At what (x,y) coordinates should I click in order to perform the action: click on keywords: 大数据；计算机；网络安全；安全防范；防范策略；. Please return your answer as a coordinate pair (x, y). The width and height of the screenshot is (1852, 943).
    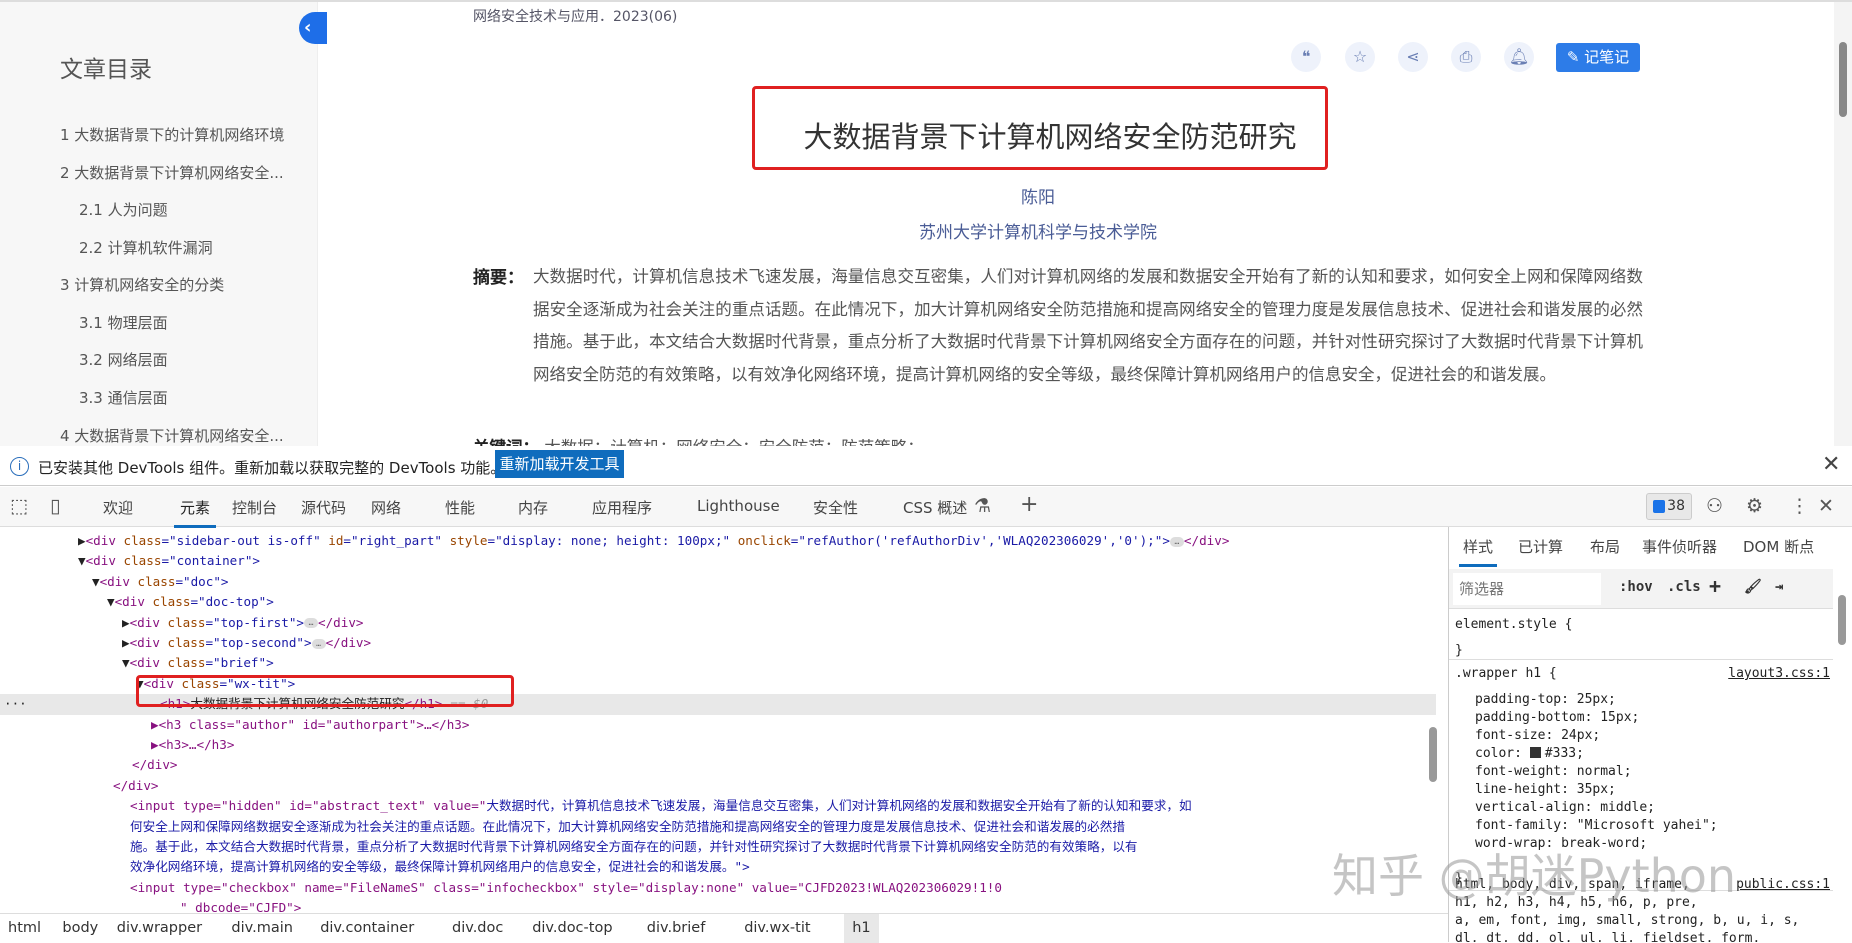
    Looking at the image, I should click on (734, 442).